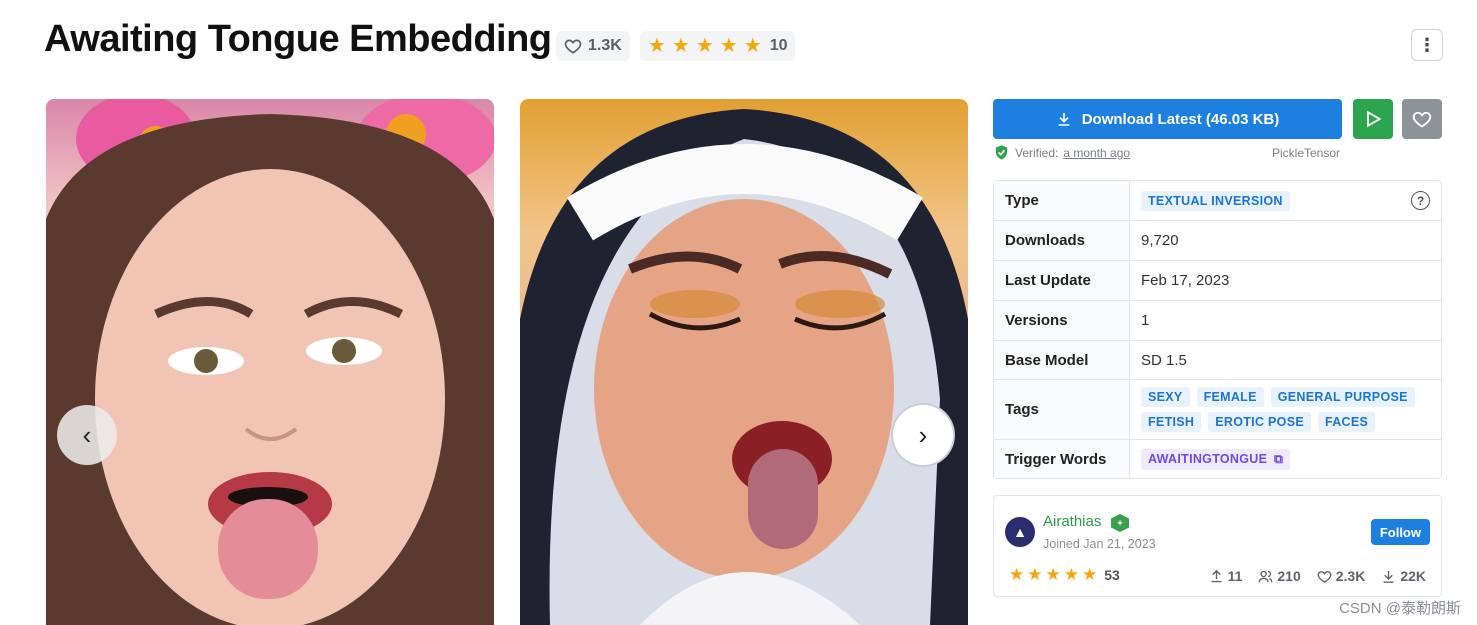 Image resolution: width=1477 pixels, height=625 pixels. Describe the element at coordinates (1072, 521) in the screenshot. I see `creator-name-link: Airathias` at that location.